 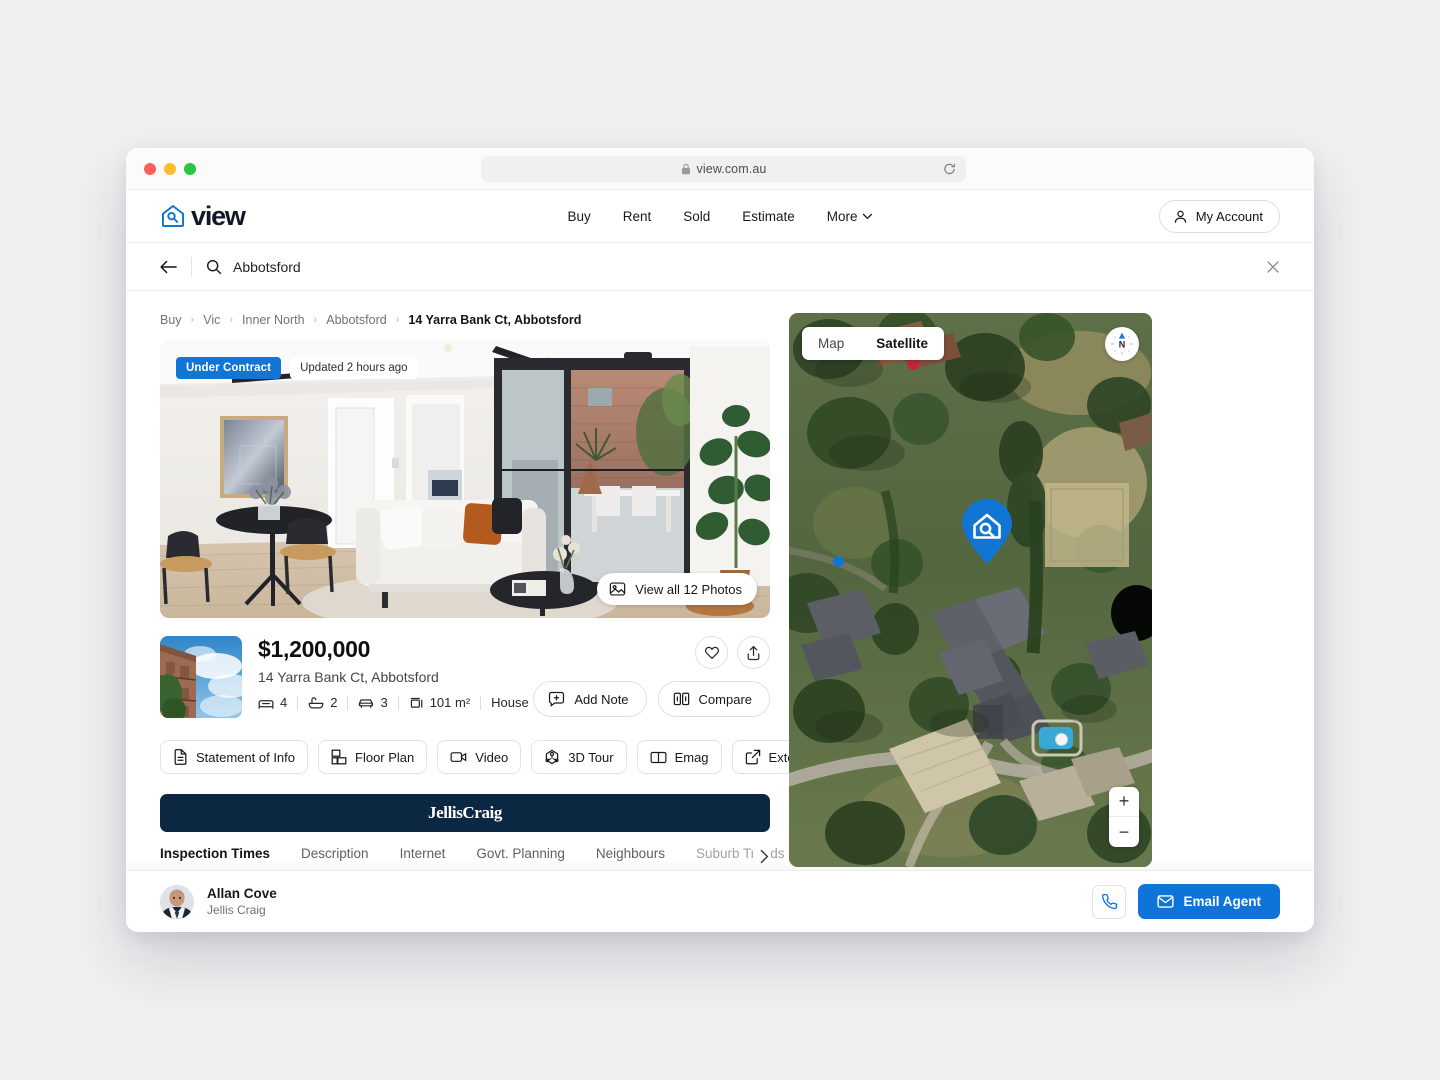 I want to click on emag-button: Emag, so click(x=679, y=757).